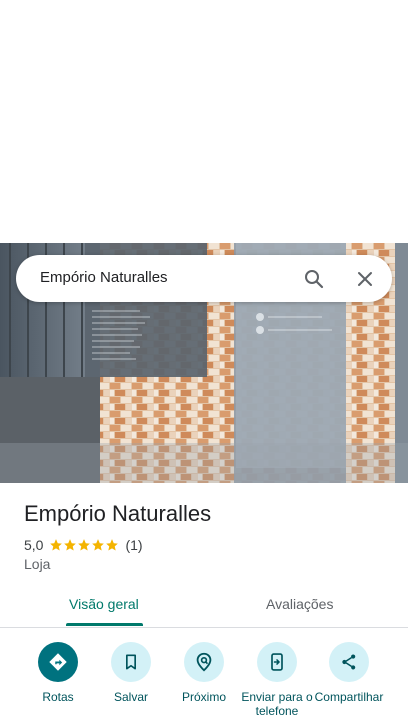 Image resolution: width=408 pixels, height=726 pixels. What do you see at coordinates (130, 697) in the screenshot?
I see `save-label: Salvar` at bounding box center [130, 697].